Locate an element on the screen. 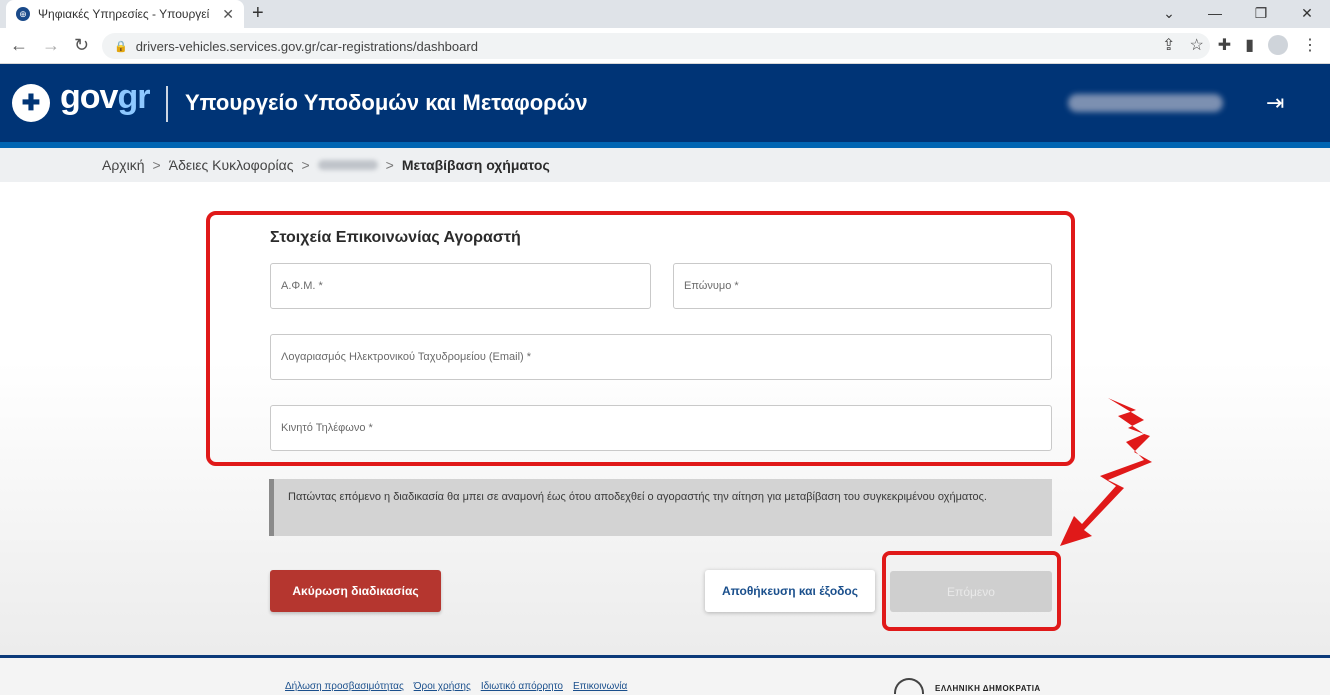  header-divider is located at coordinates (167, 104).